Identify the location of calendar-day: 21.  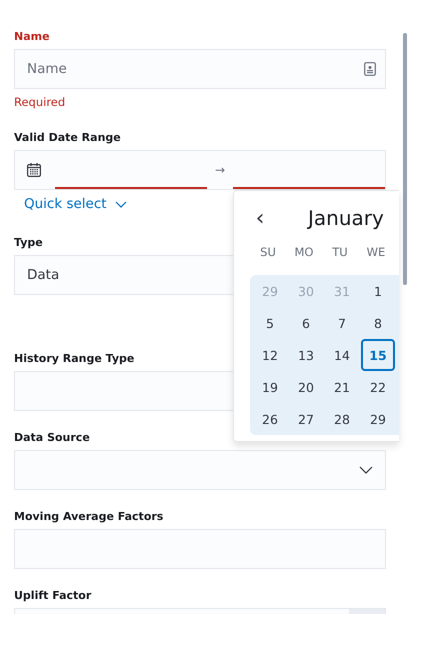
(342, 387).